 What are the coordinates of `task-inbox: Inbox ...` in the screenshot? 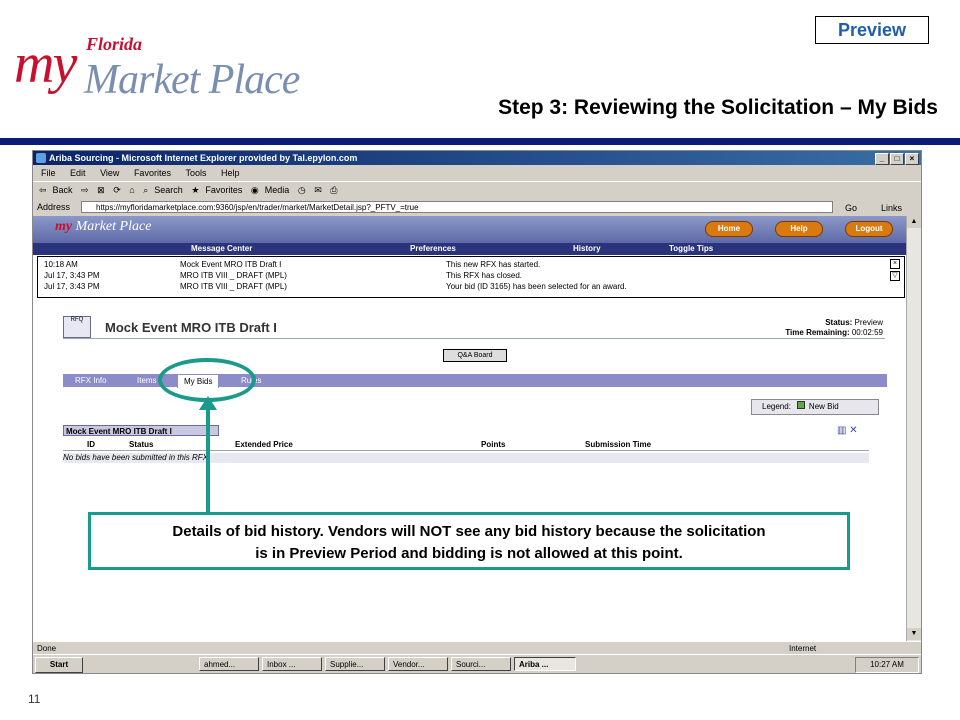 It's located at (292, 664).